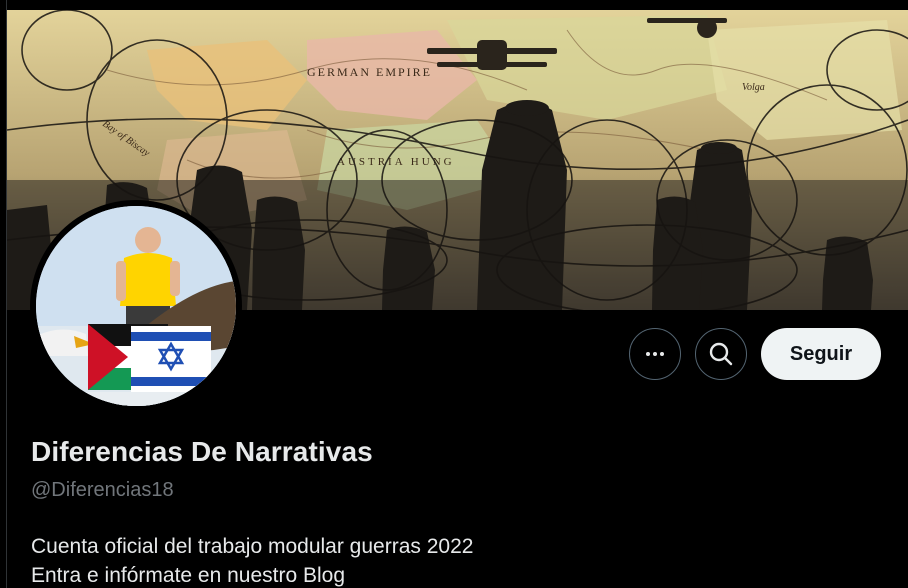 This screenshot has height=588, width=908. I want to click on avatar, so click(136, 306).